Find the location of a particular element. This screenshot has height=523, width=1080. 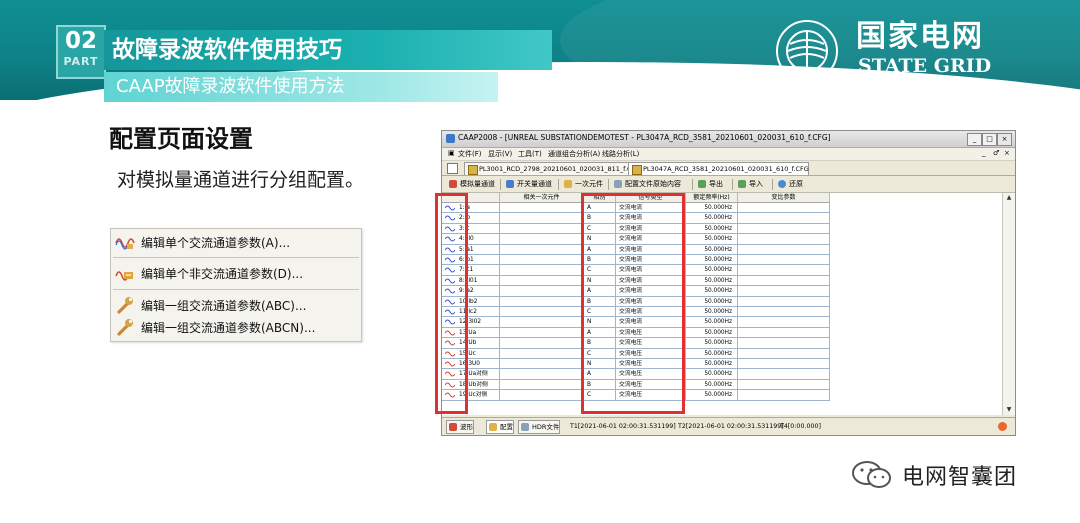

mdi-restore-button: ♂ is located at coordinates (996, 153).